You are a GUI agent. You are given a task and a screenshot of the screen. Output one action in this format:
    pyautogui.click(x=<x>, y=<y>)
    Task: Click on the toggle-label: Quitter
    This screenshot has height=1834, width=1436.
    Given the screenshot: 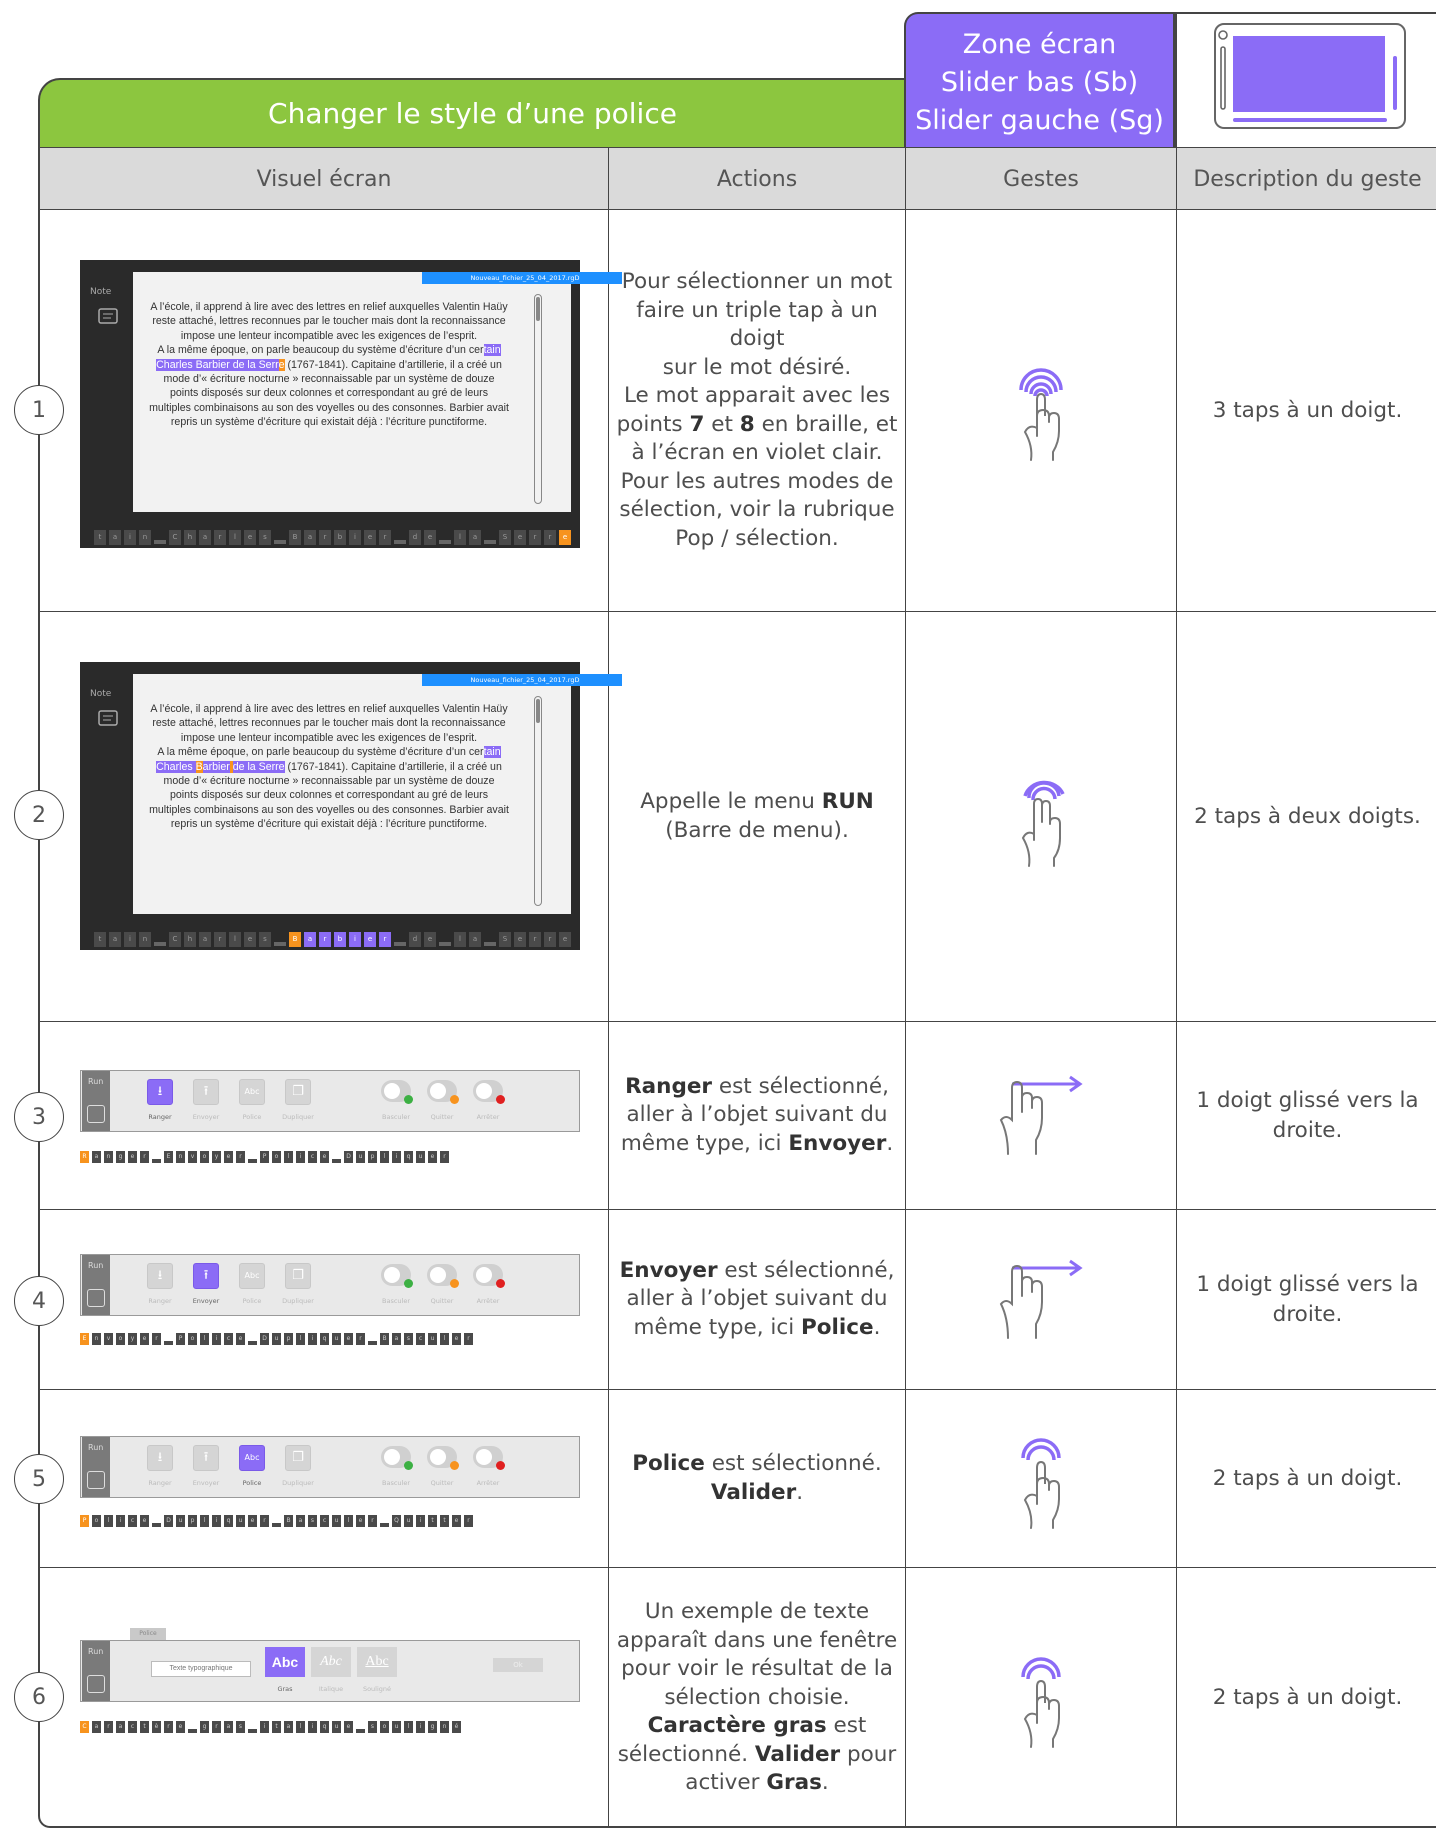 What is the action you would take?
    pyautogui.click(x=442, y=1483)
    